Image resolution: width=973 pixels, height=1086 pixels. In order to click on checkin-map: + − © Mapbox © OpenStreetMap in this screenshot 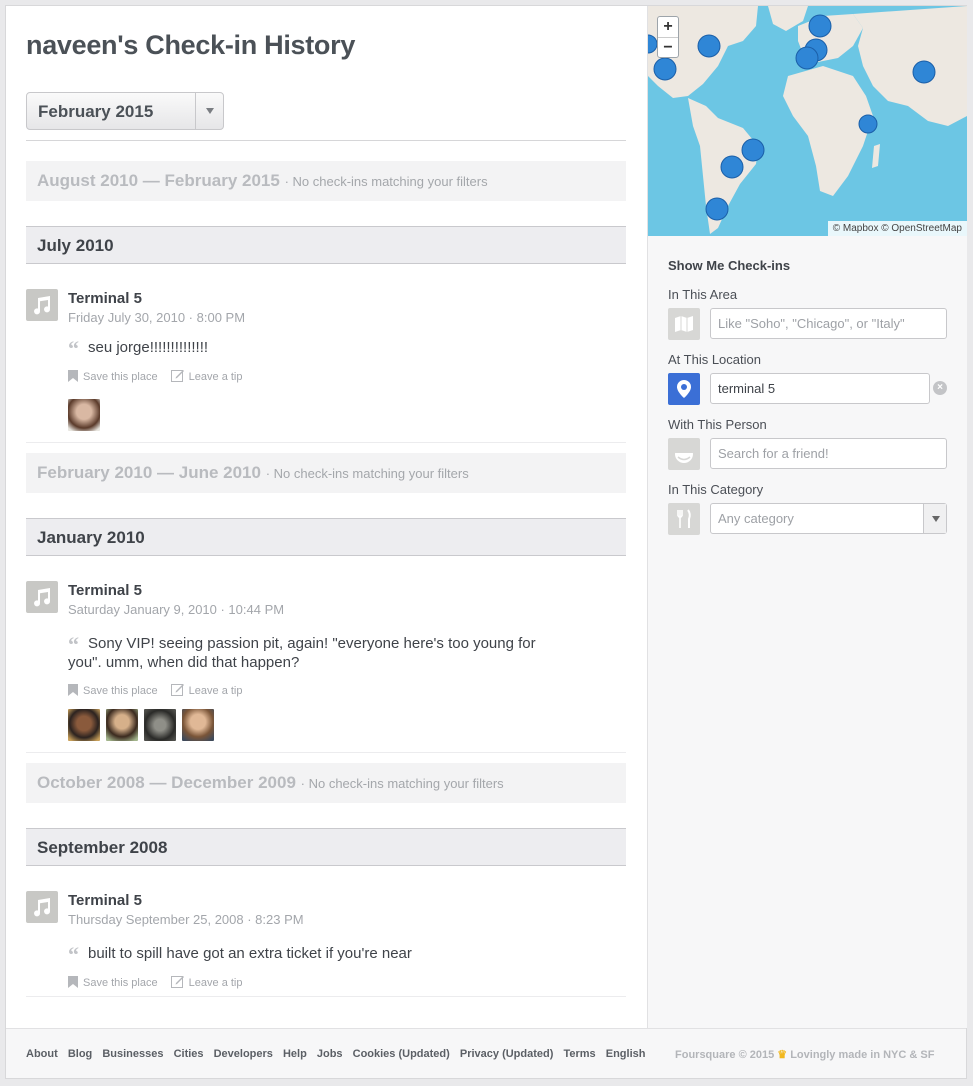, I will do `click(807, 121)`.